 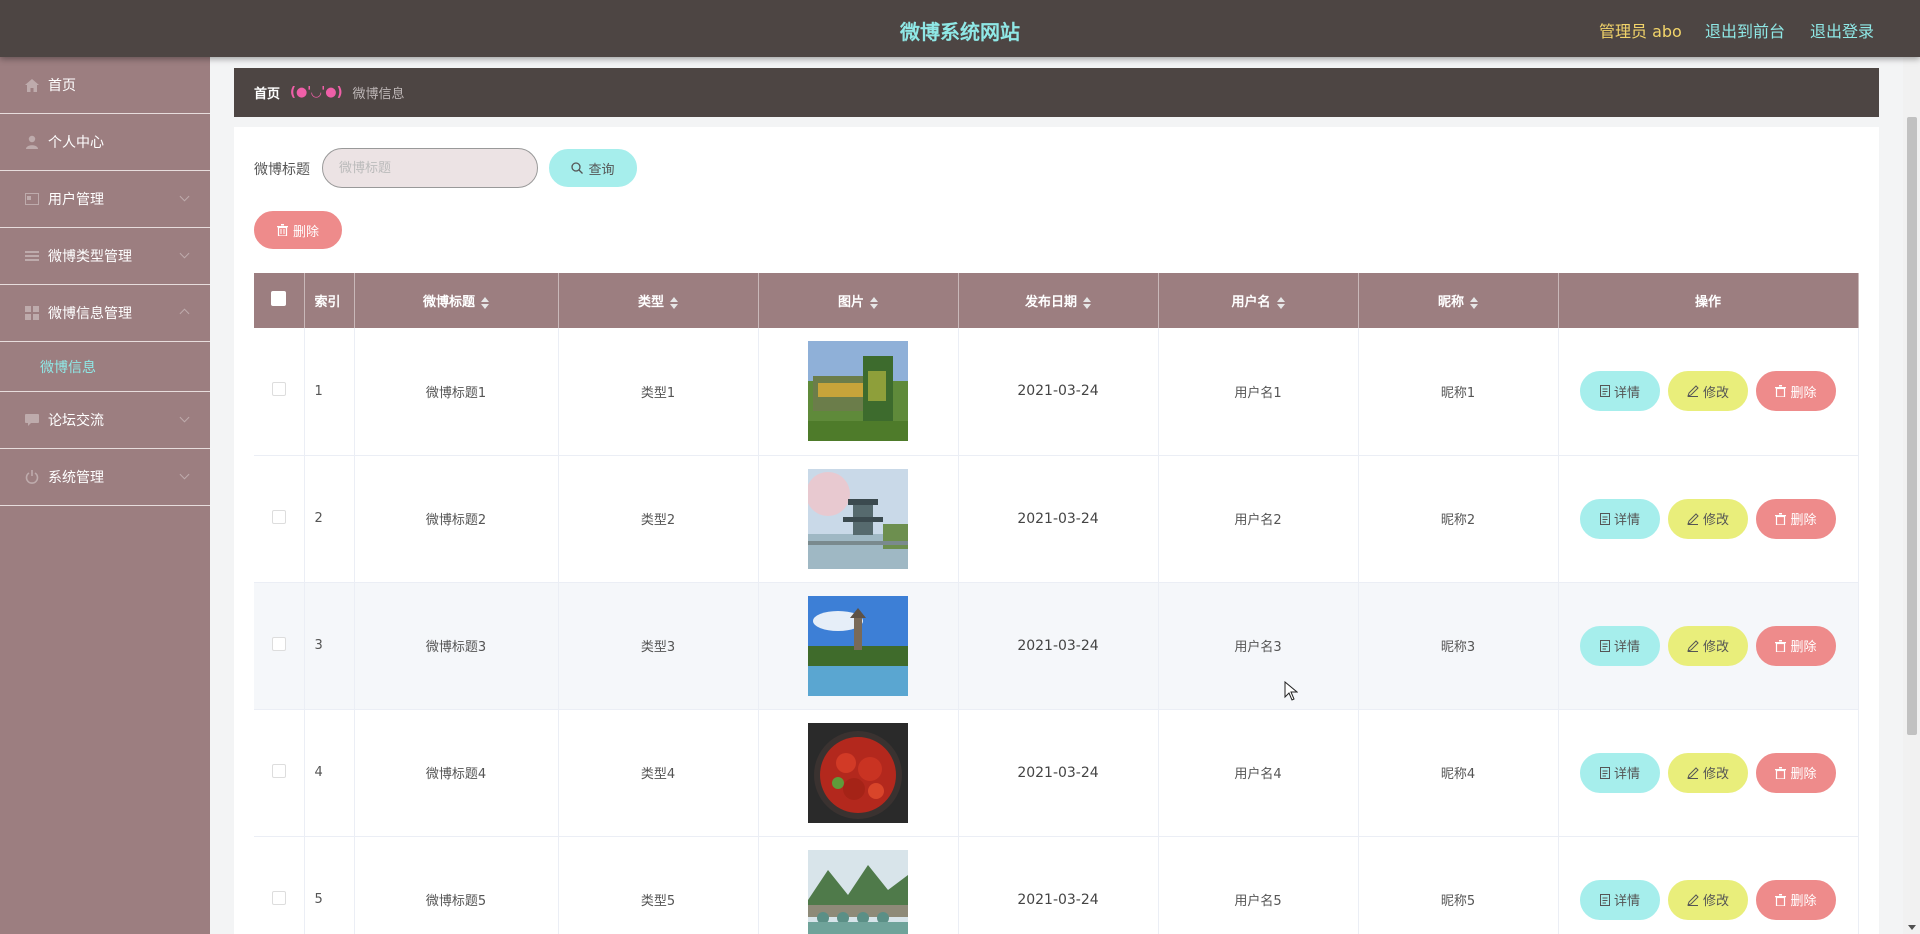 I want to click on pavilion-photo, so click(x=858, y=518).